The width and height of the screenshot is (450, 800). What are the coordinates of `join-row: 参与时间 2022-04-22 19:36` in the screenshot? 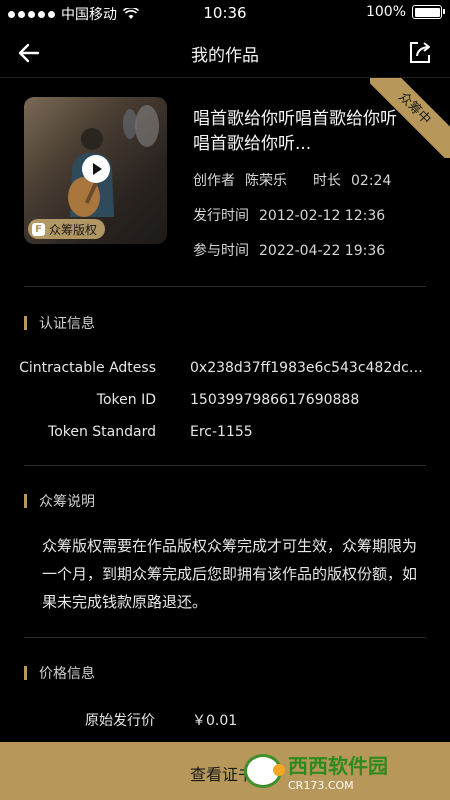 It's located at (289, 250).